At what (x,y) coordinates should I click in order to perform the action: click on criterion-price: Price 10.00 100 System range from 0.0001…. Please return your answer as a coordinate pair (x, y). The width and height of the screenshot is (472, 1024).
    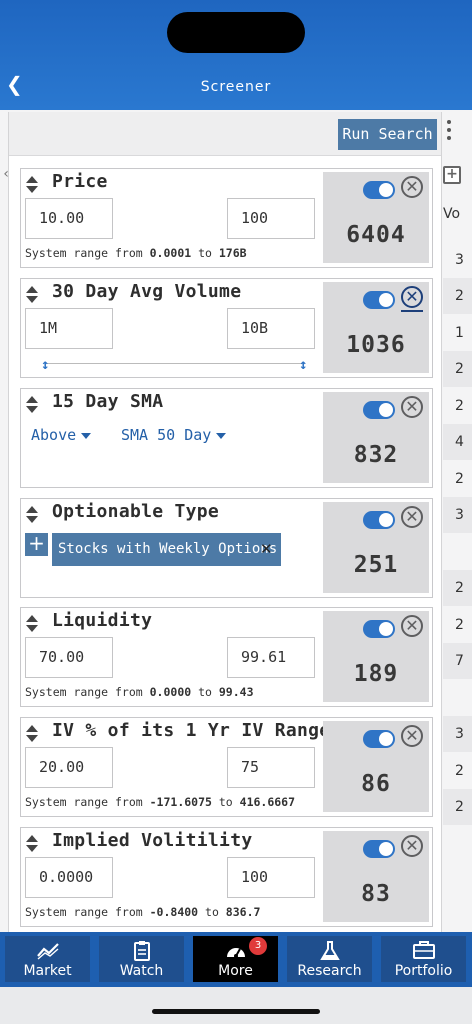
    Looking at the image, I should click on (226, 218).